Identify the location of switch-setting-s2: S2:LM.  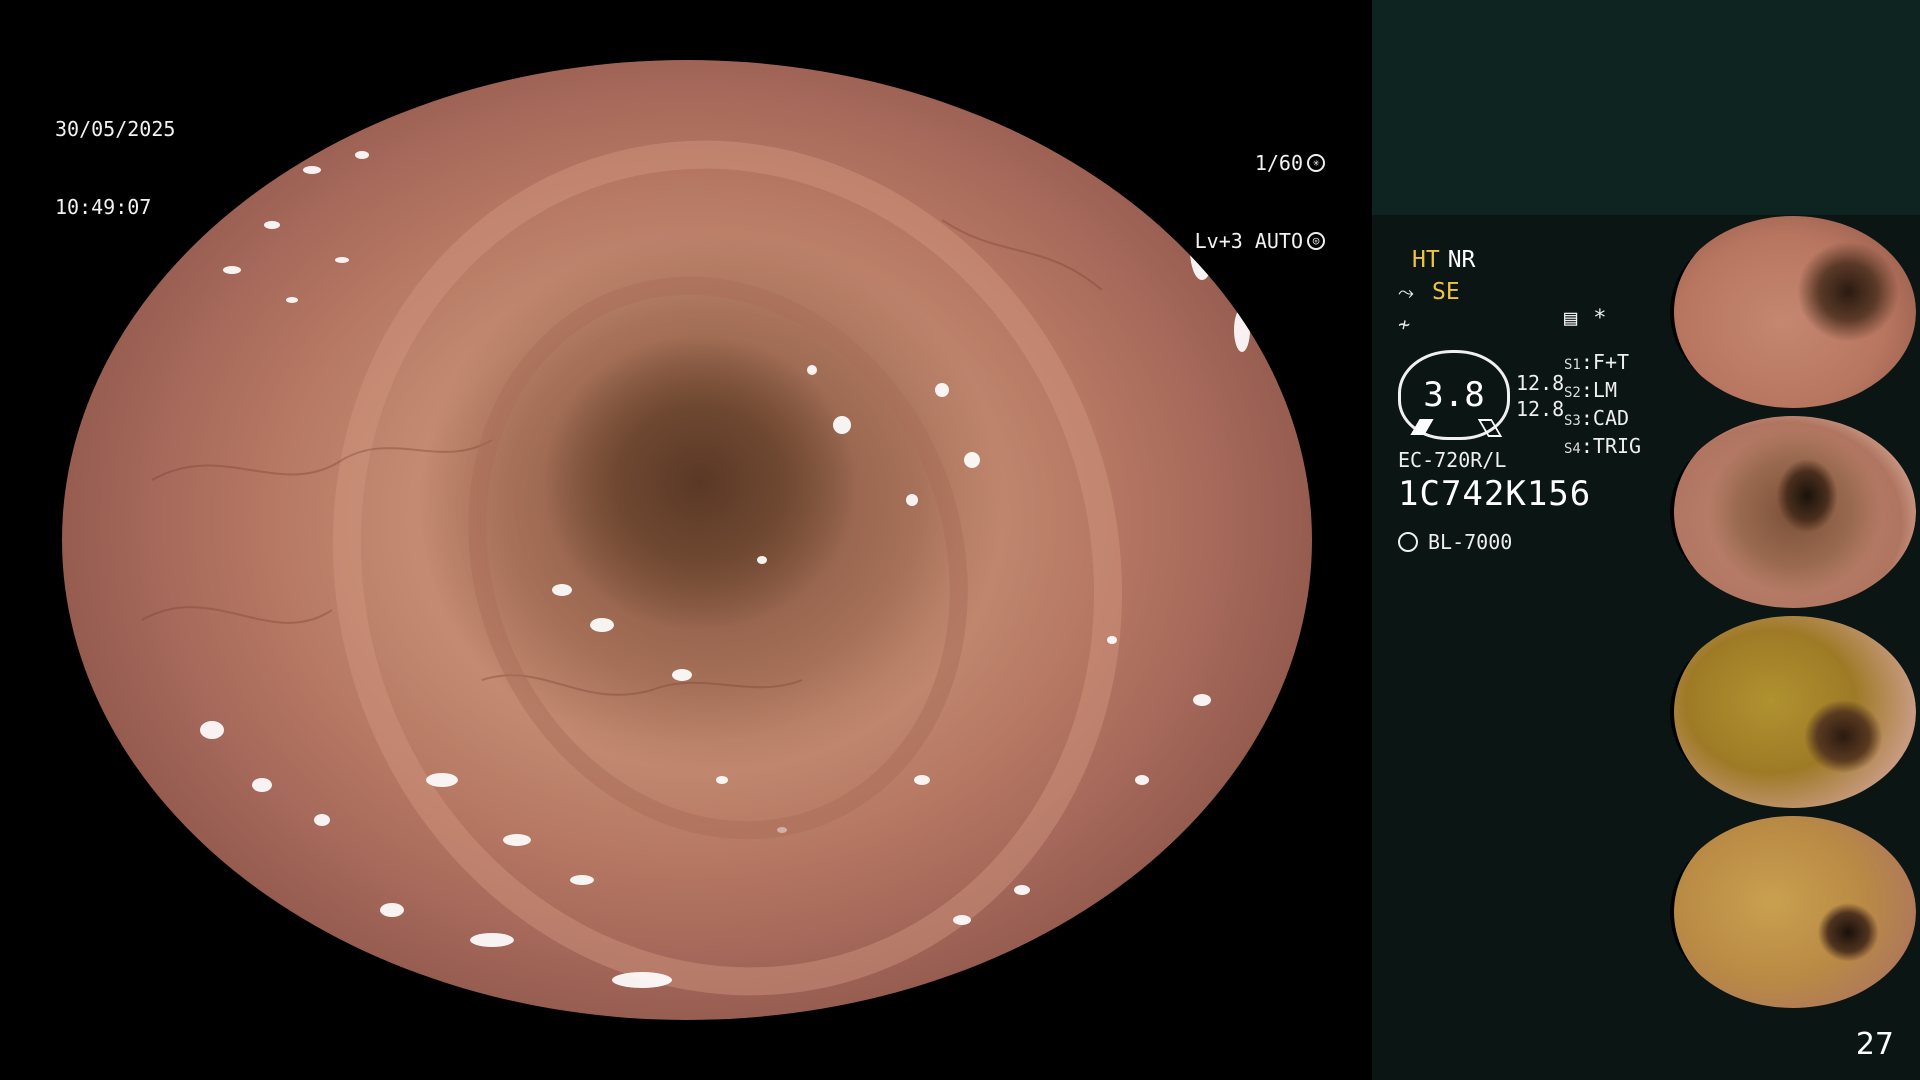
(1590, 390).